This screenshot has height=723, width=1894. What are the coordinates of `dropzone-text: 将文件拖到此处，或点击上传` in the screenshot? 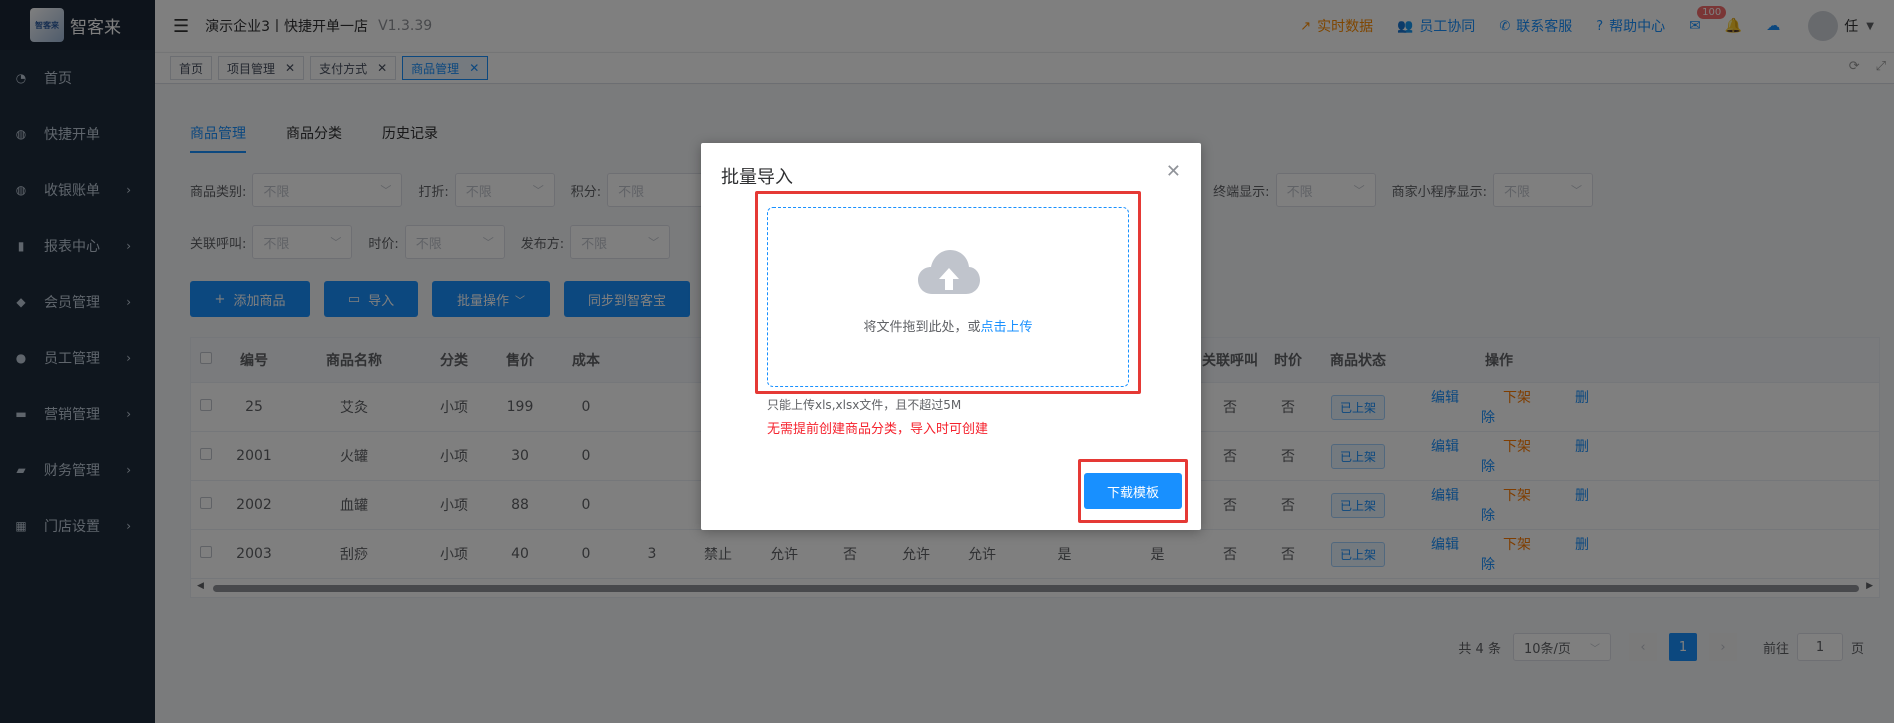 It's located at (948, 327).